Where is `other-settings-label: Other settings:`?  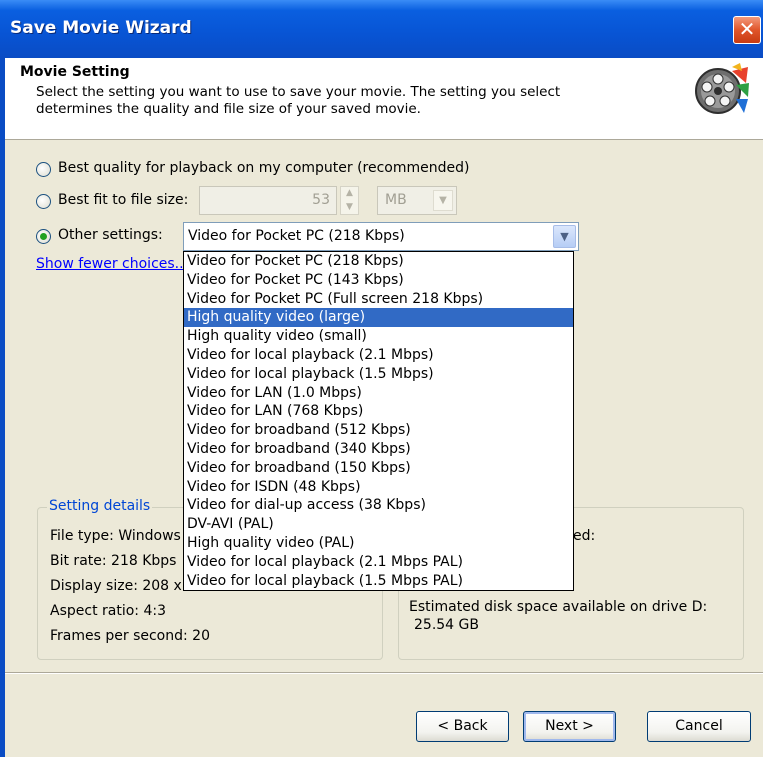
other-settings-label: Other settings: is located at coordinates (110, 235).